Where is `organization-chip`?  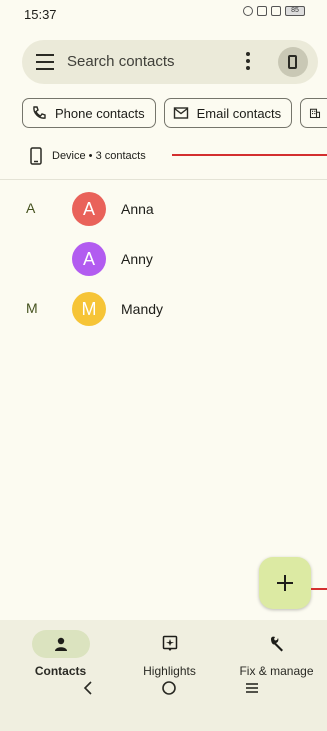 organization-chip is located at coordinates (313, 113).